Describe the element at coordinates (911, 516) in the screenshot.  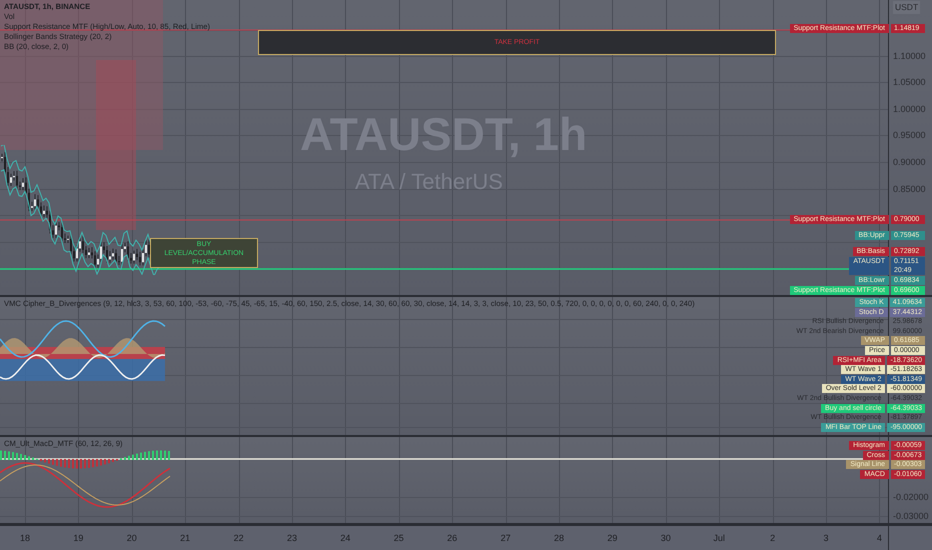
I see `value-tick: -0.03000` at that location.